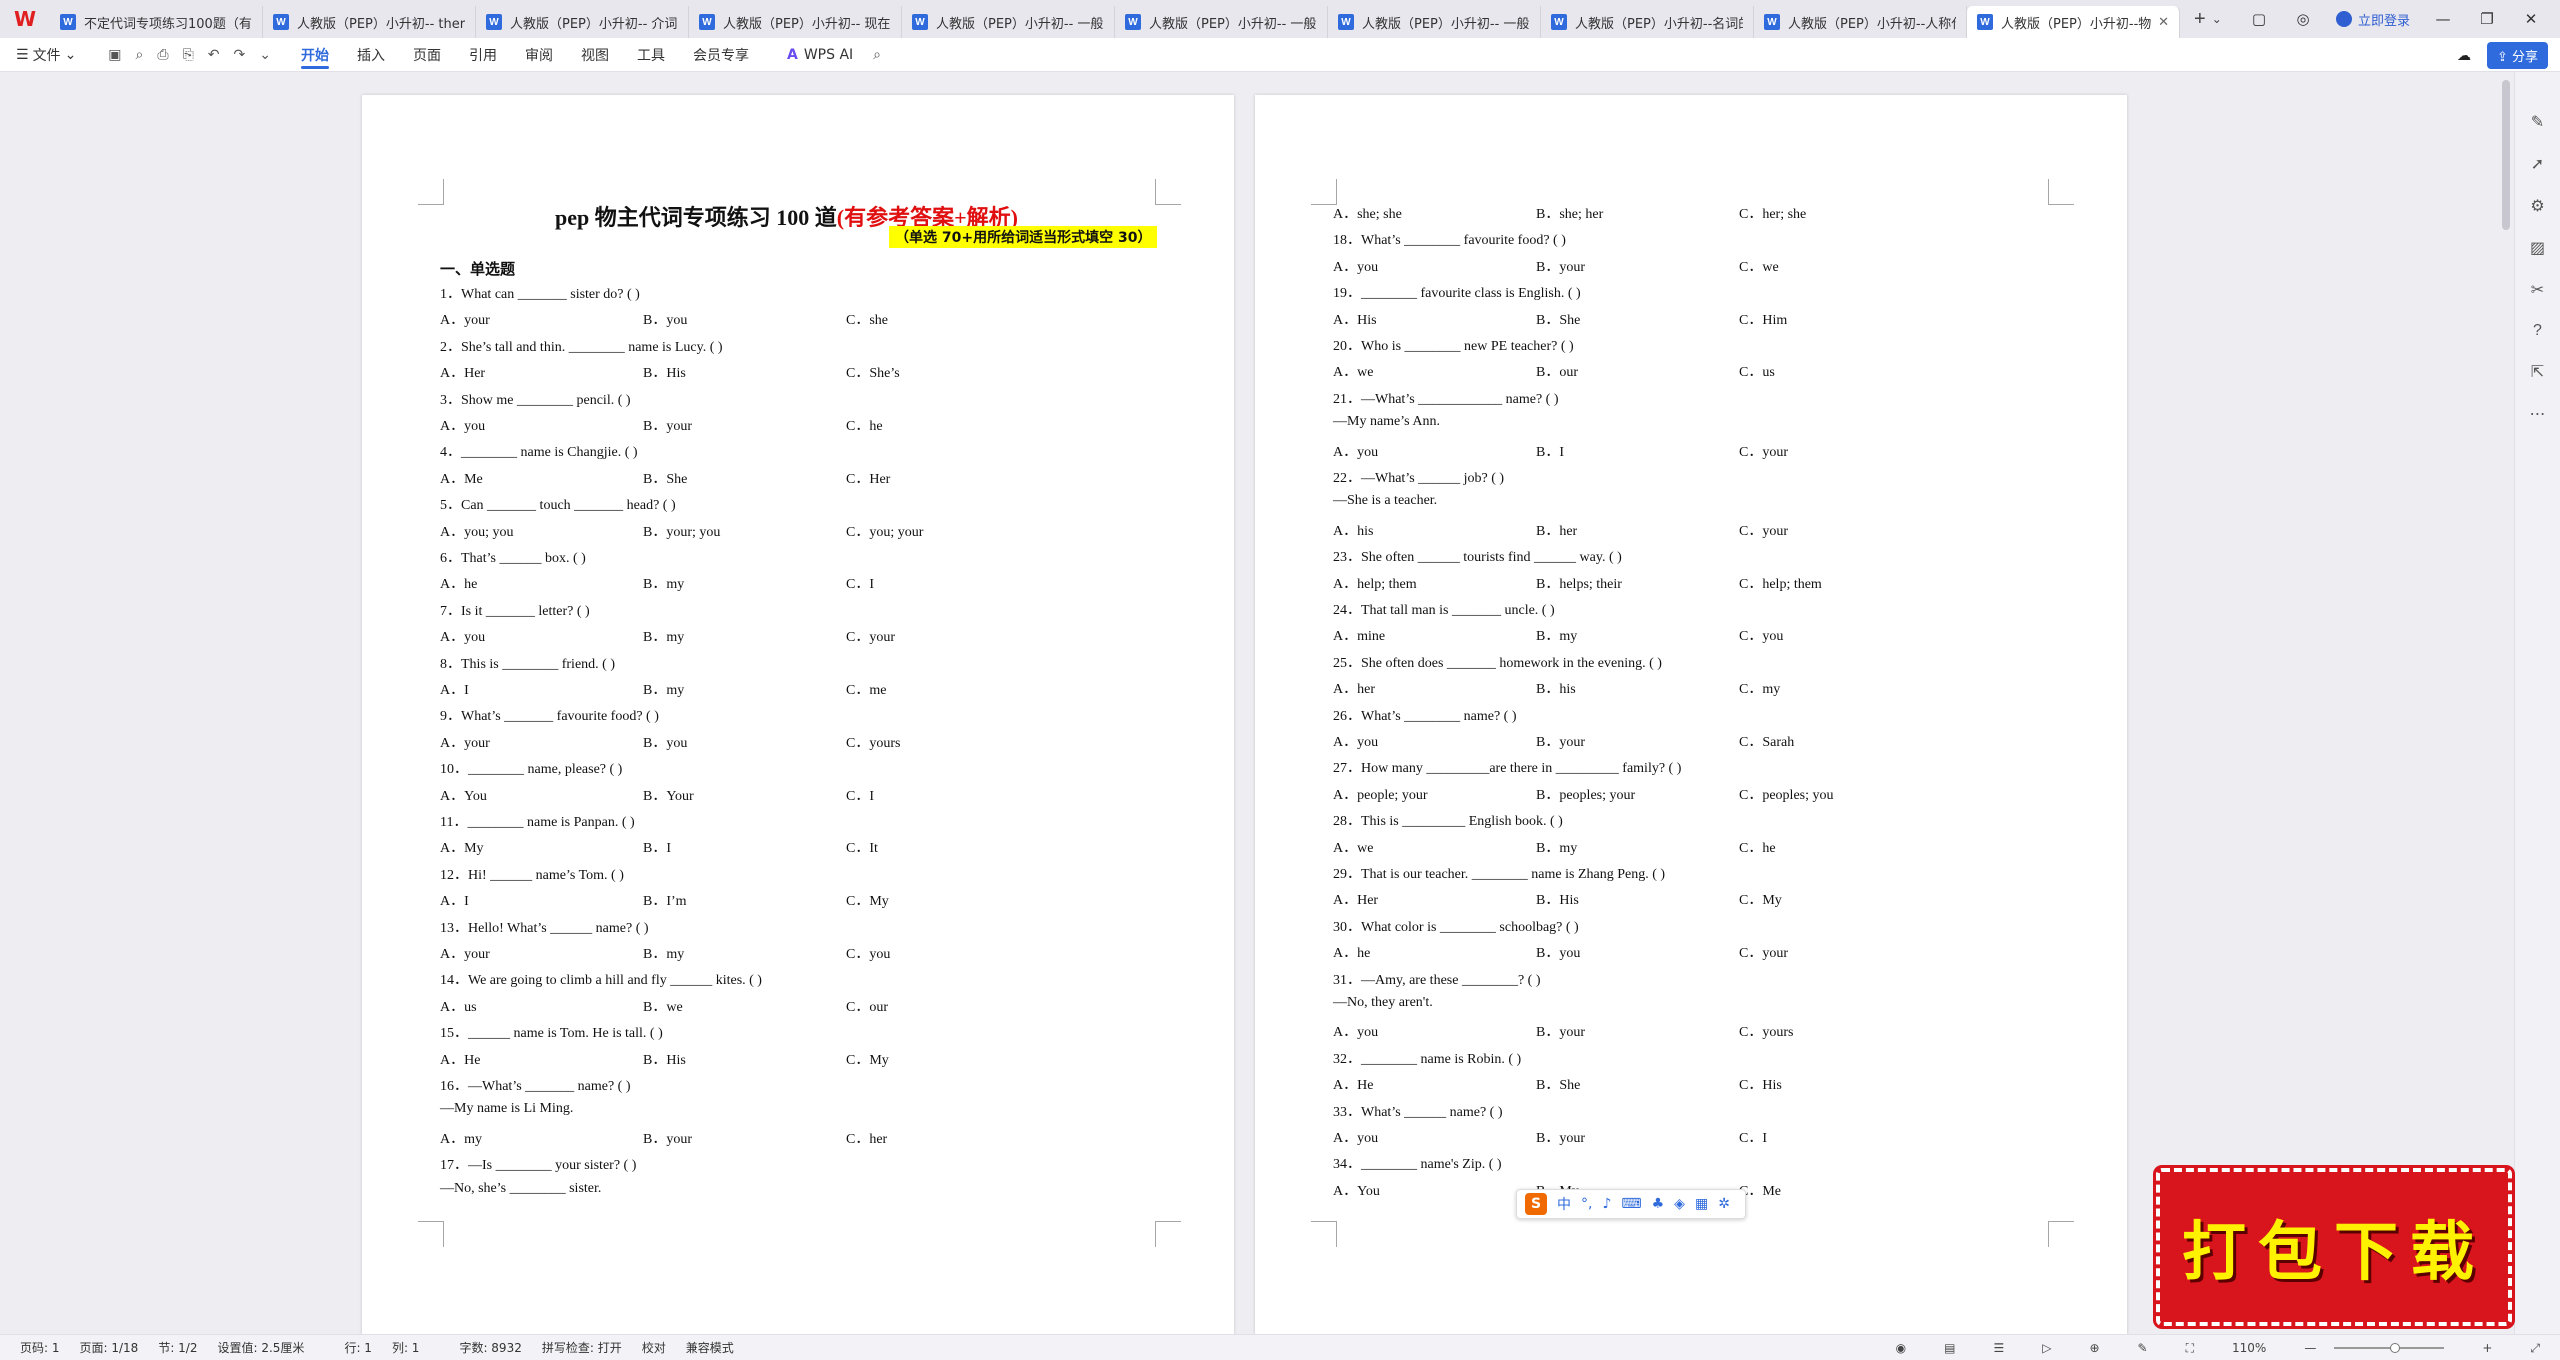  What do you see at coordinates (539, 55) in the screenshot?
I see `menu-tab-4: 审阅` at bounding box center [539, 55].